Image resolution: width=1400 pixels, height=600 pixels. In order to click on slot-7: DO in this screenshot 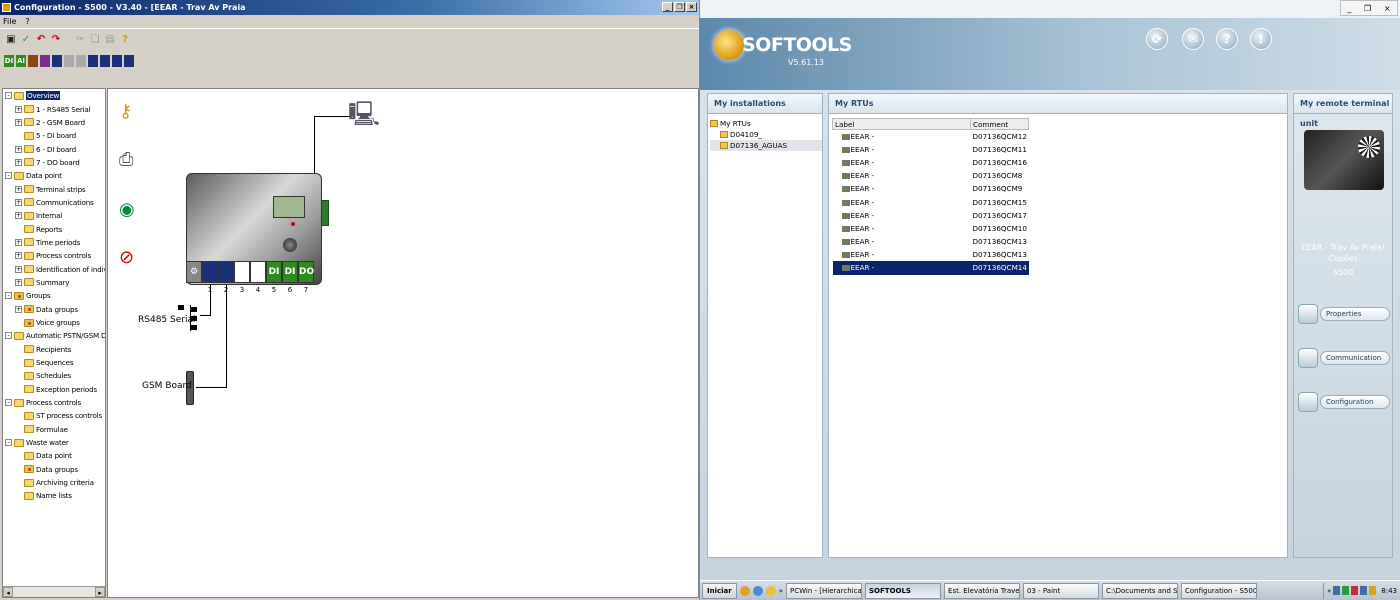, I will do `click(306, 272)`.